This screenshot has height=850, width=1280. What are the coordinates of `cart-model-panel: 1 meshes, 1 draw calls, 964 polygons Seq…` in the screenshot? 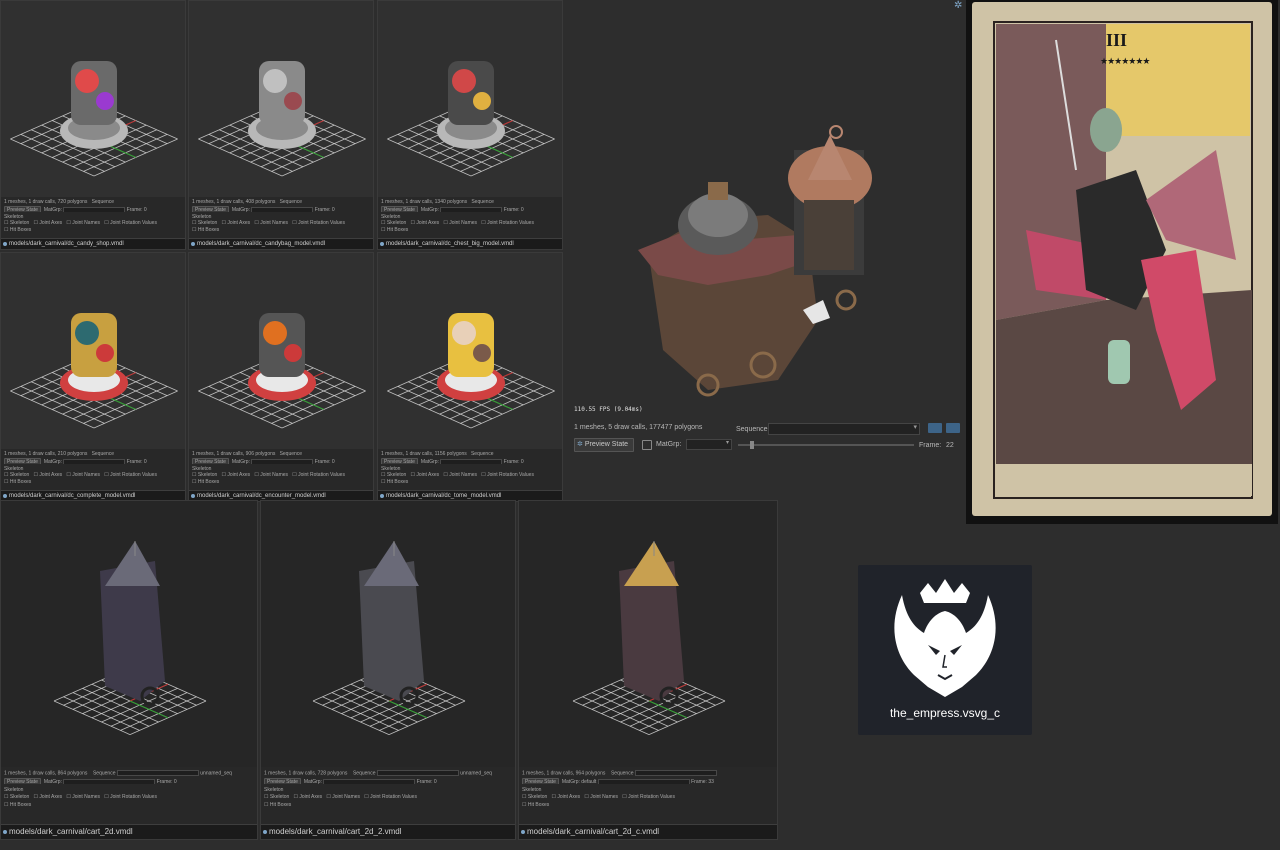 It's located at (648, 670).